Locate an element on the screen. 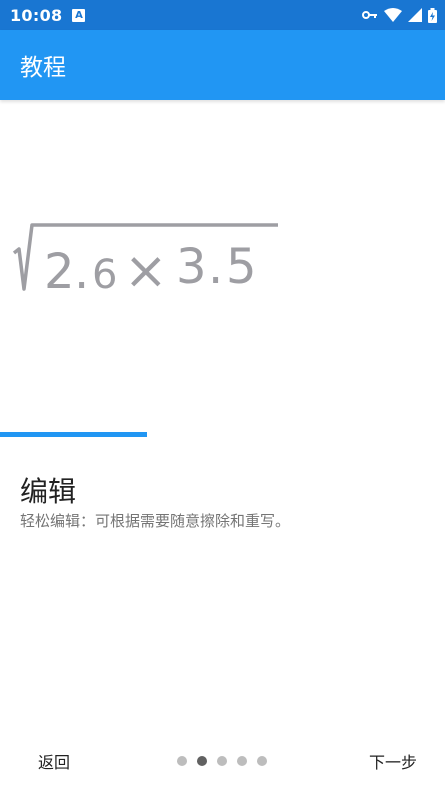 This screenshot has width=445, height=791. page-title: 教程 is located at coordinates (43, 68).